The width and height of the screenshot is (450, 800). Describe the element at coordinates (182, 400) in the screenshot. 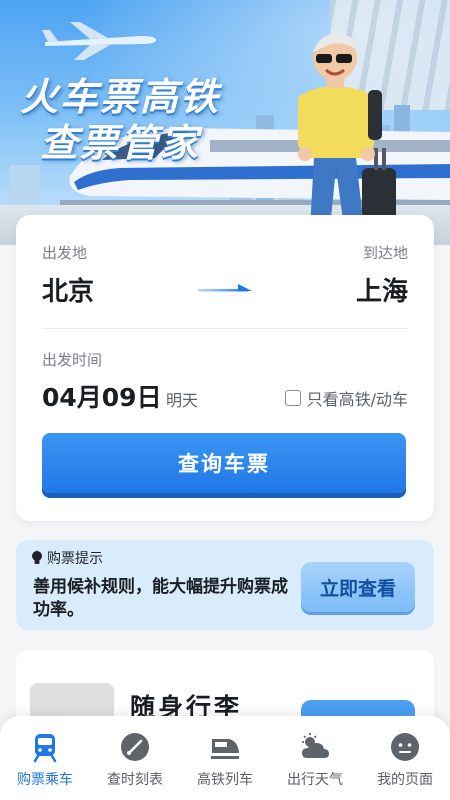

I see `date-relative: 明天` at that location.